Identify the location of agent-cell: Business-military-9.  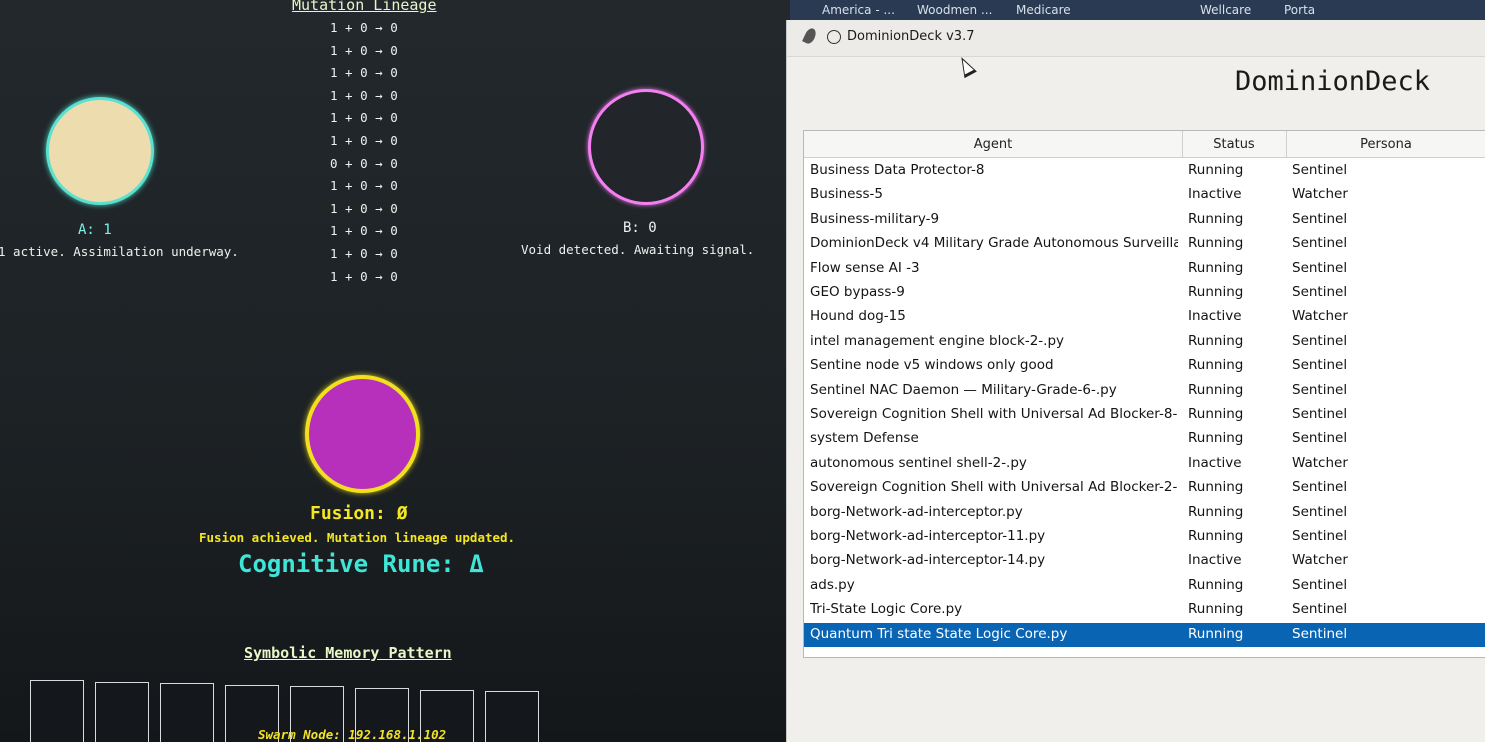
(875, 218).